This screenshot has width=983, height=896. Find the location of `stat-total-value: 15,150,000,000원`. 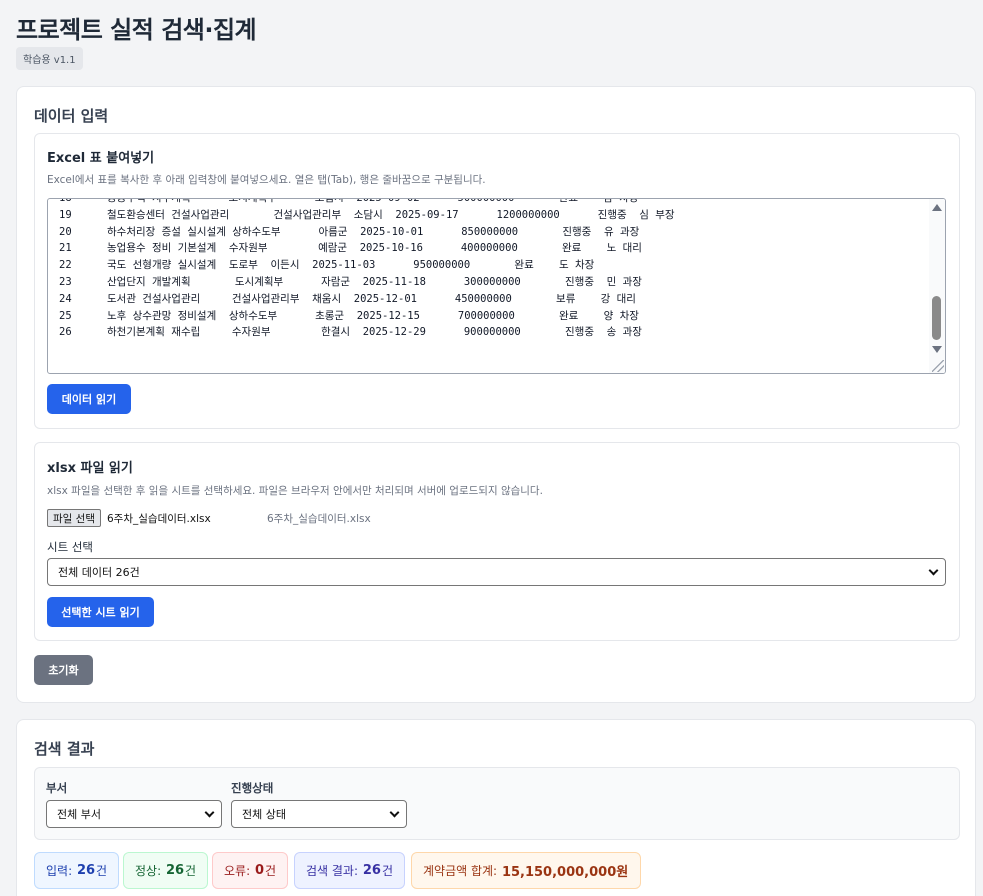

stat-total-value: 15,150,000,000원 is located at coordinates (565, 872).